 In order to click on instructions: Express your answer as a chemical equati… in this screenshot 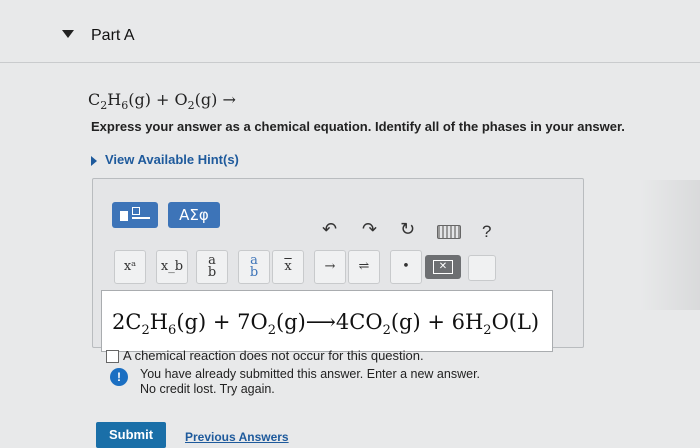, I will do `click(358, 126)`.